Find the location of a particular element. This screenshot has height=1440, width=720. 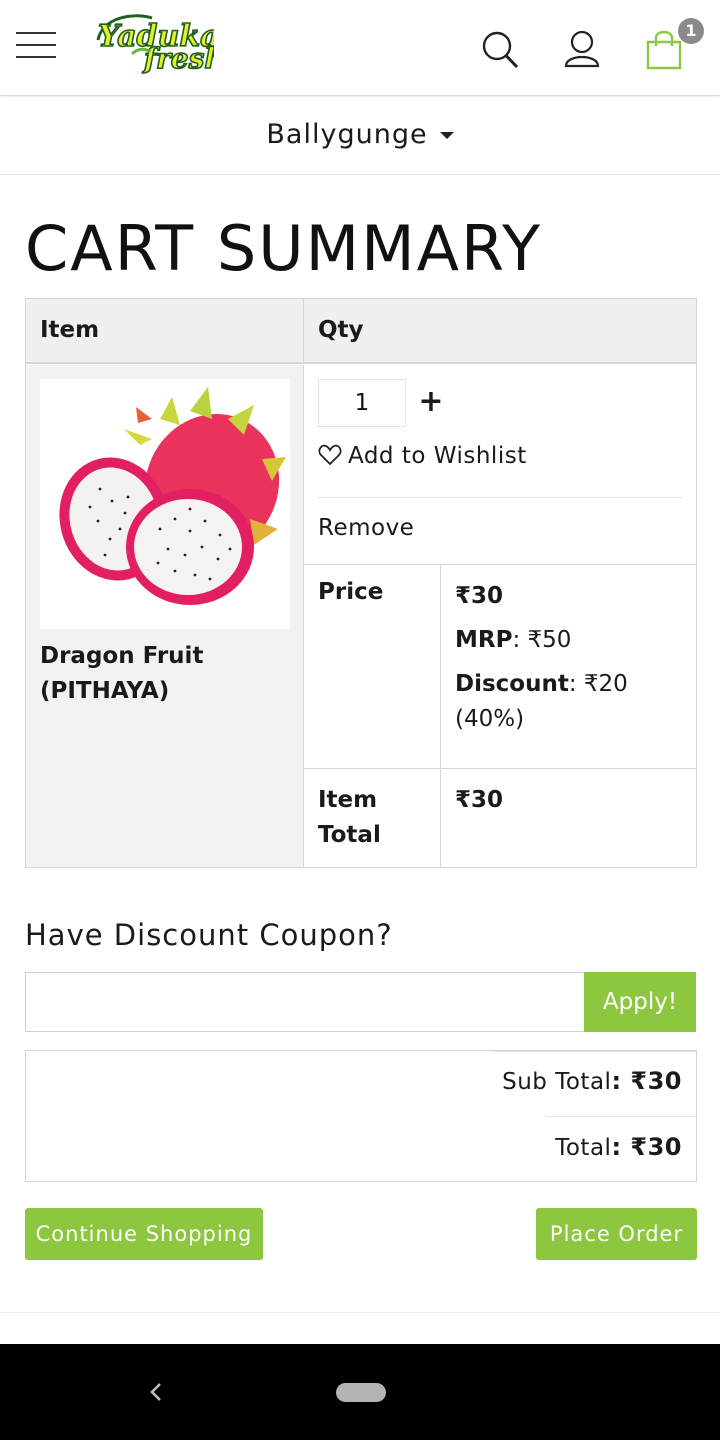

search-icon is located at coordinates (500, 49).